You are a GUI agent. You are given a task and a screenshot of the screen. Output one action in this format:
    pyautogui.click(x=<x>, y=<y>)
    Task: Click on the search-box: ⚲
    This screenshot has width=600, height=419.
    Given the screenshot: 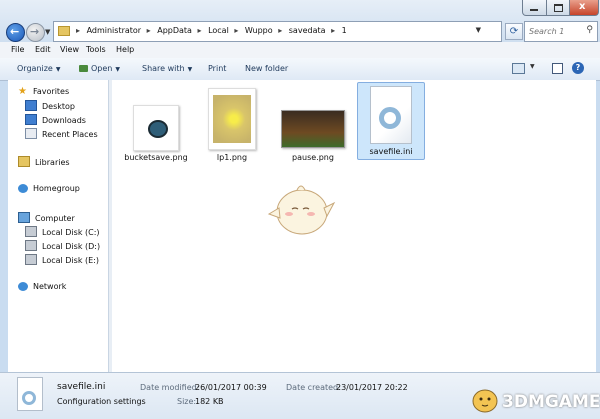 What is the action you would take?
    pyautogui.click(x=561, y=31)
    